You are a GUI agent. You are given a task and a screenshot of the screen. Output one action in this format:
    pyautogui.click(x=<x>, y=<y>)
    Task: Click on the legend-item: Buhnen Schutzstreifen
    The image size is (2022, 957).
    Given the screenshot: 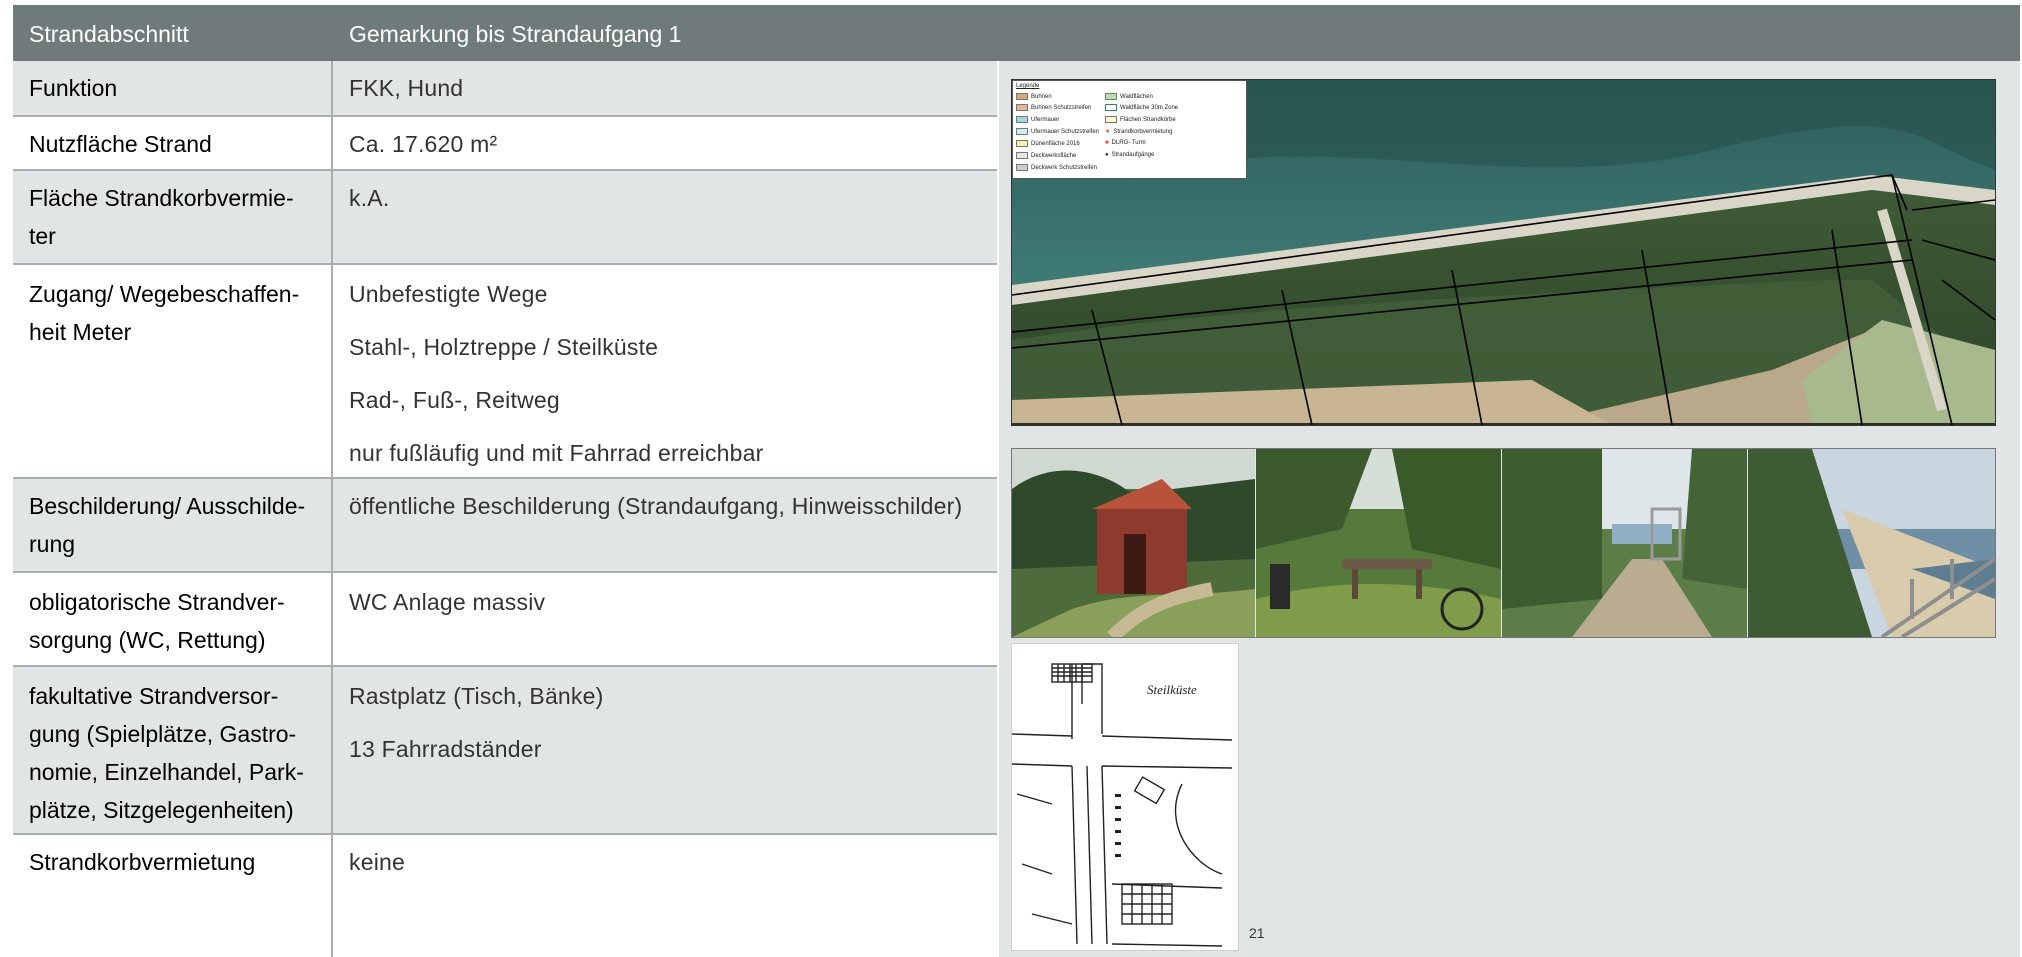 What is the action you would take?
    pyautogui.click(x=1053, y=107)
    